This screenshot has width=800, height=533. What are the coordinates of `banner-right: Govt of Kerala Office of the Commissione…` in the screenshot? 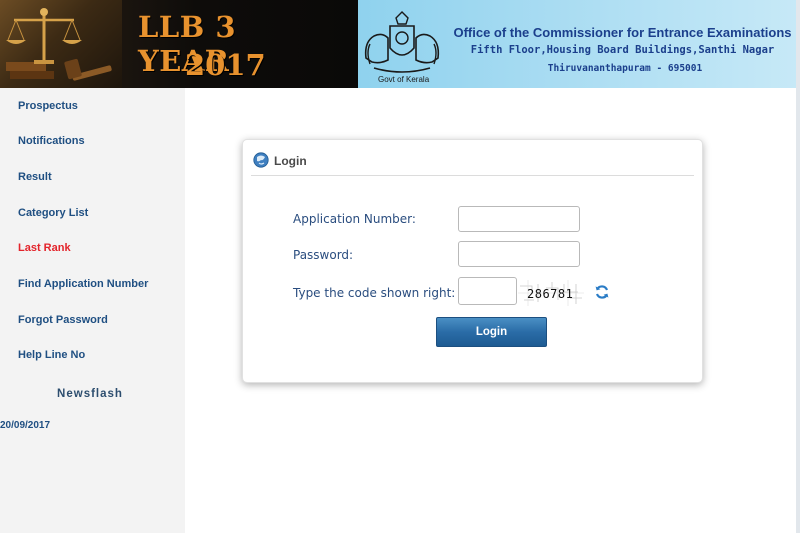 It's located at (579, 44).